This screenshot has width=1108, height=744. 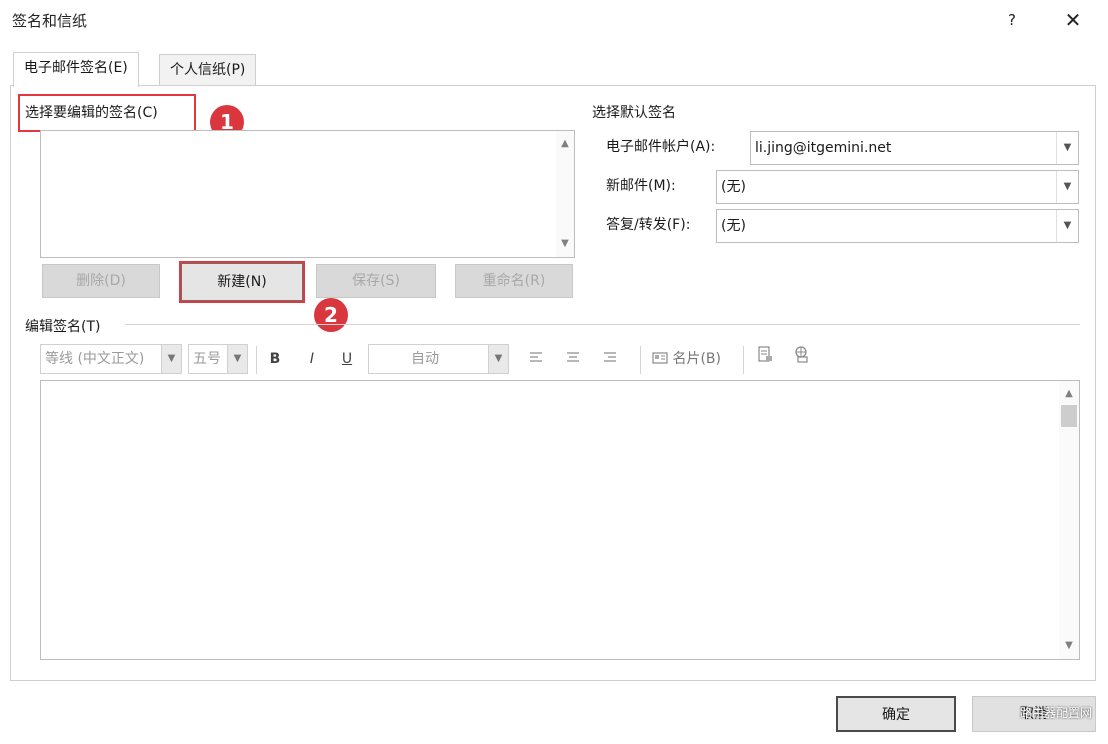 What do you see at coordinates (207, 359) in the screenshot?
I see `font-size-value: 五号` at bounding box center [207, 359].